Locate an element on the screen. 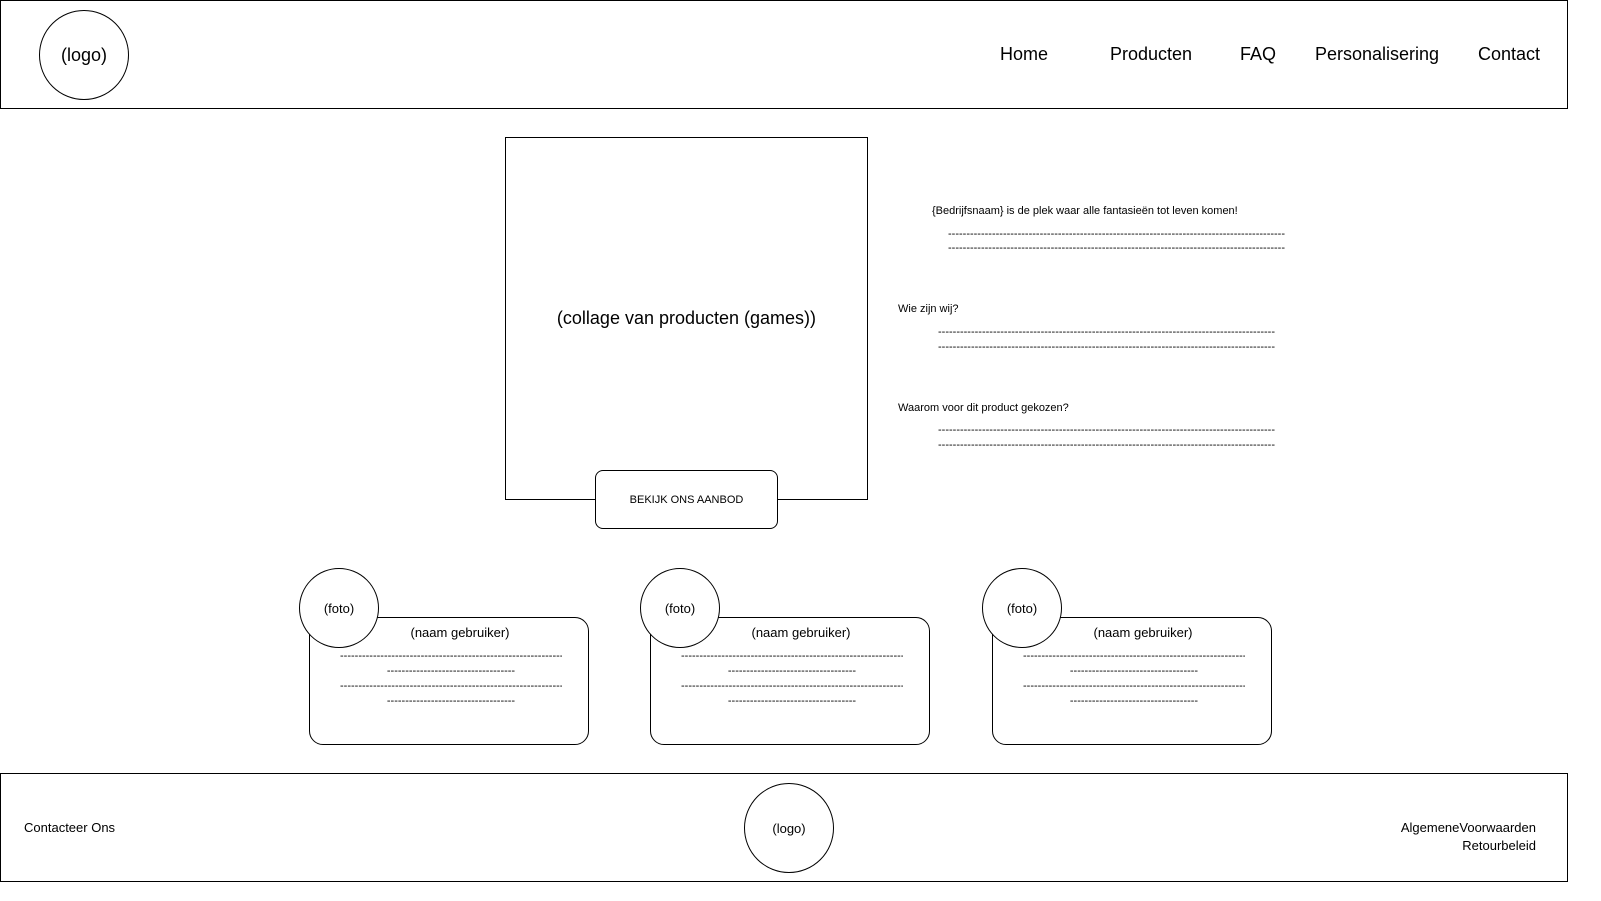 The image size is (1601, 901). header-logo-label: (logo) is located at coordinates (84, 54).